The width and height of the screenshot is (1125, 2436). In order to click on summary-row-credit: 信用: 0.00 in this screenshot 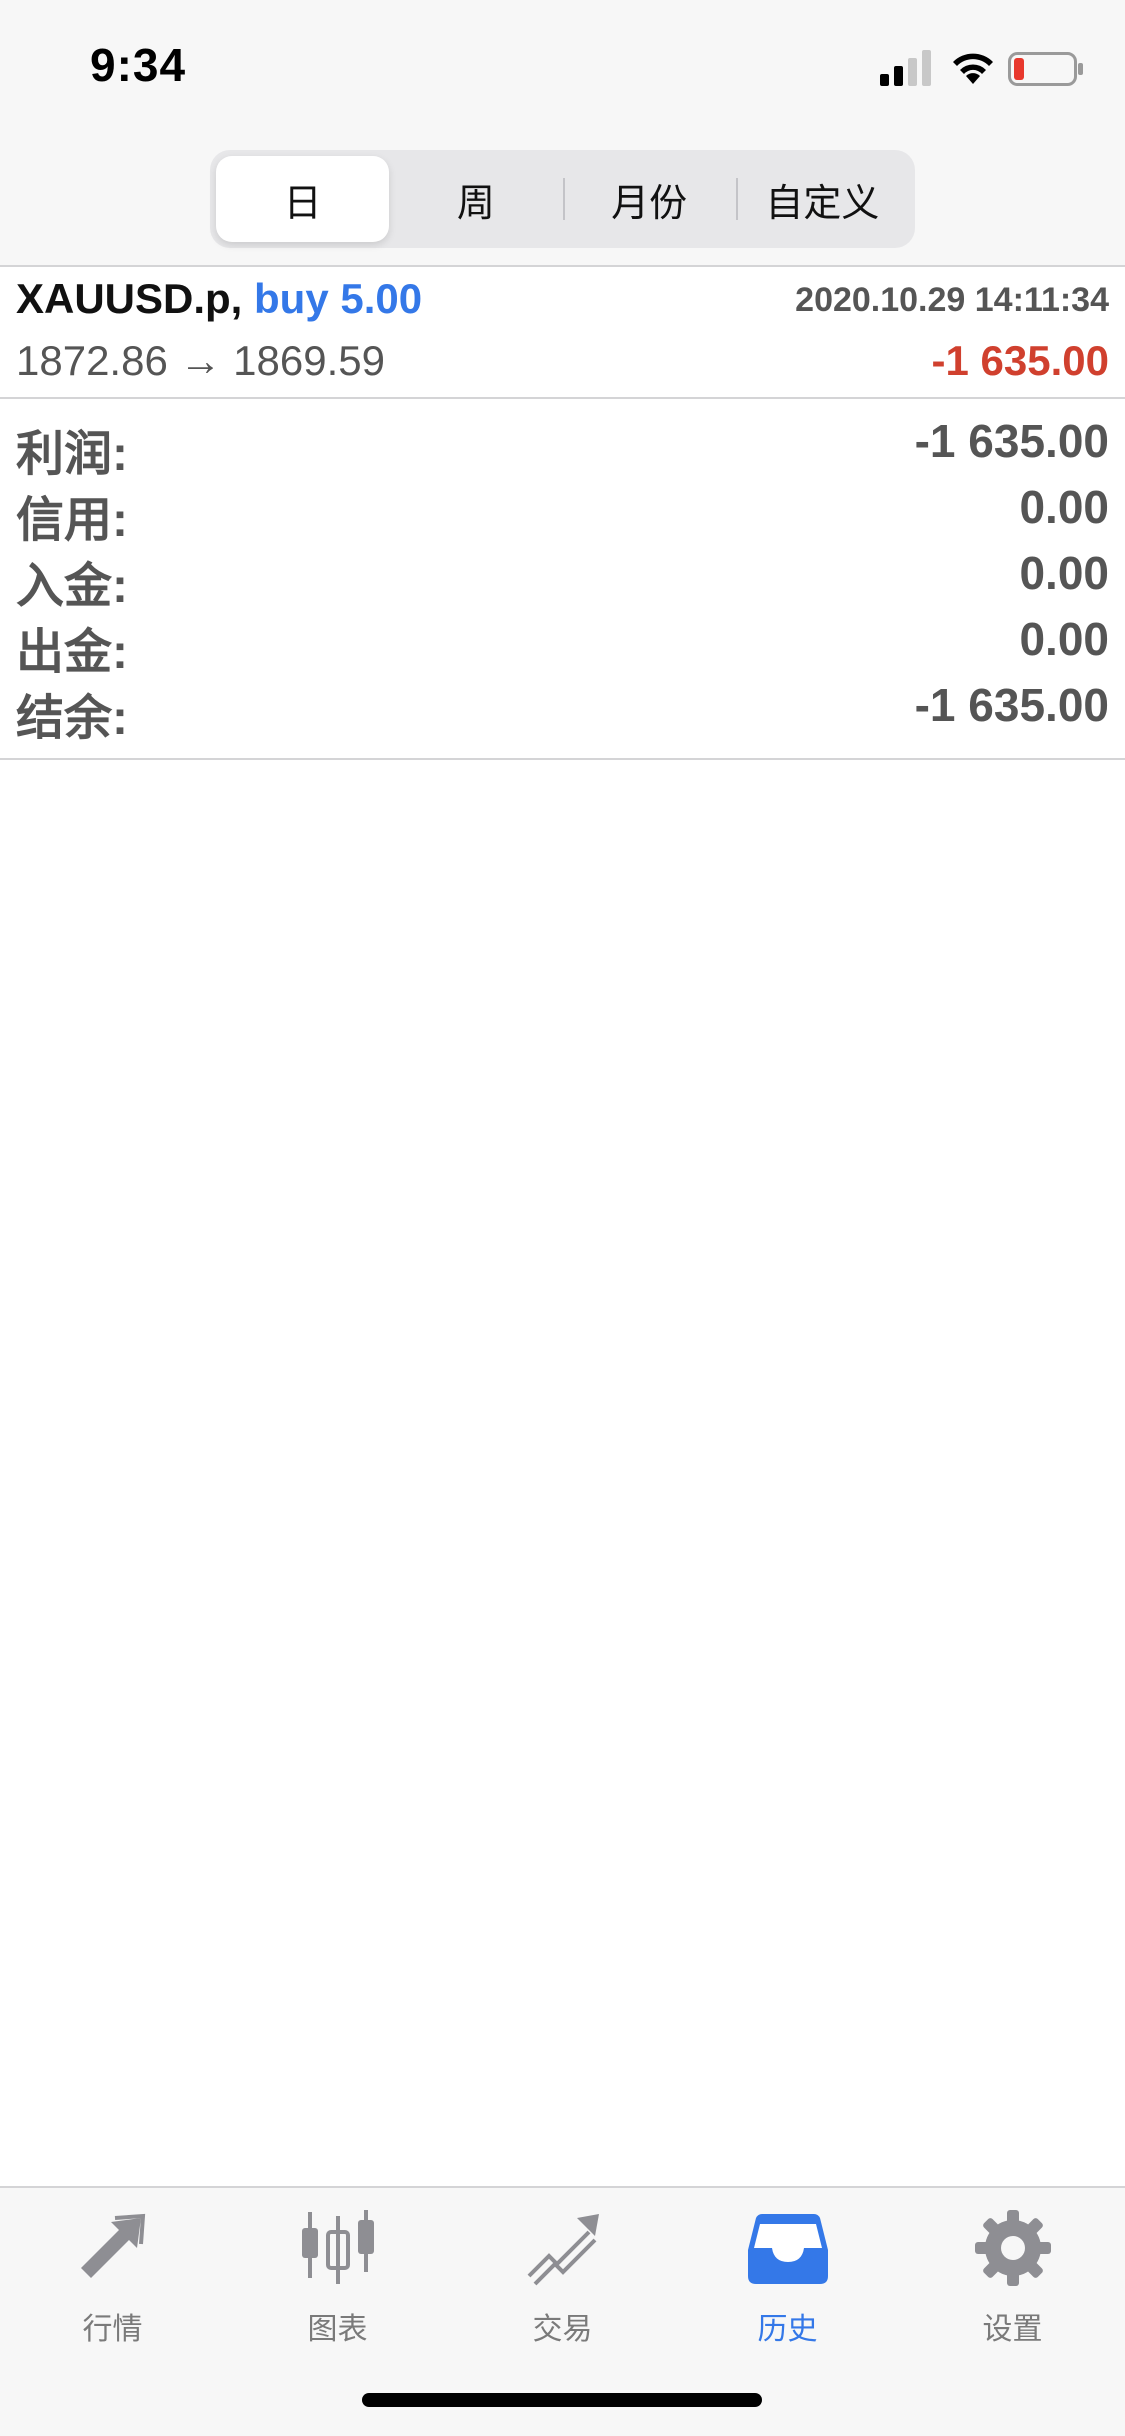, I will do `click(562, 511)`.